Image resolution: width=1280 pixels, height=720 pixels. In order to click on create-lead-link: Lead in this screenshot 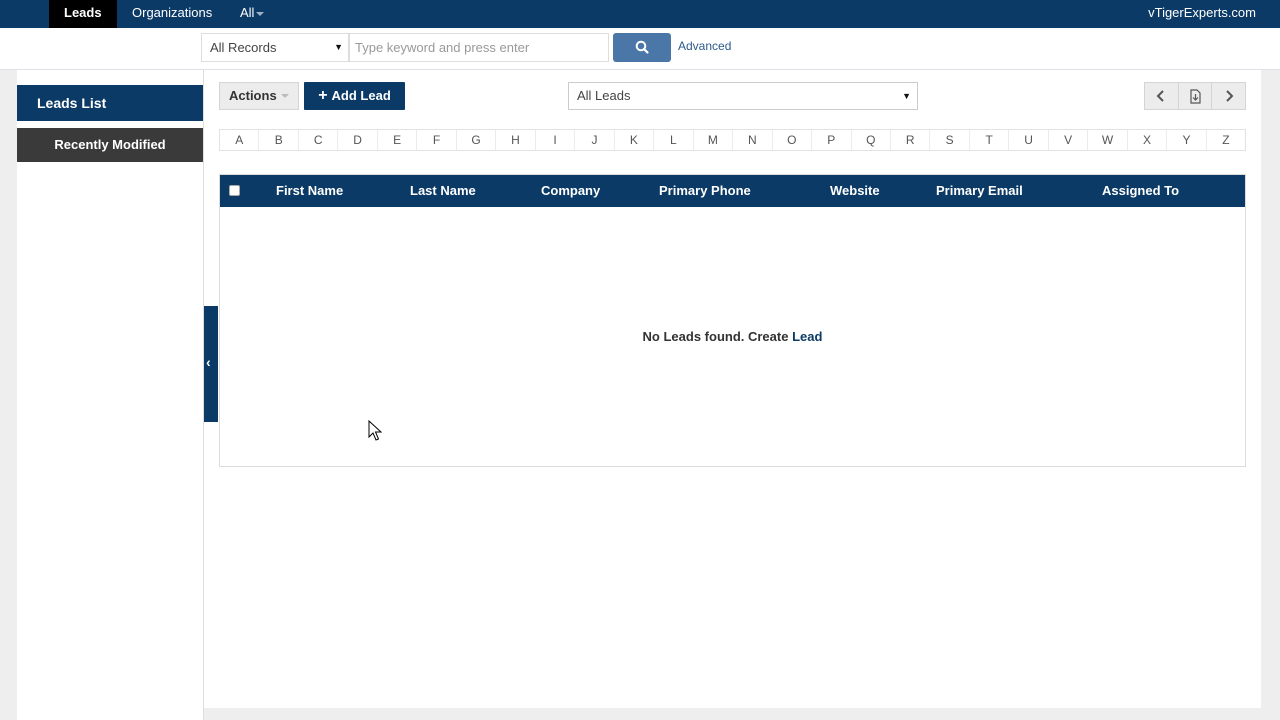, I will do `click(807, 336)`.